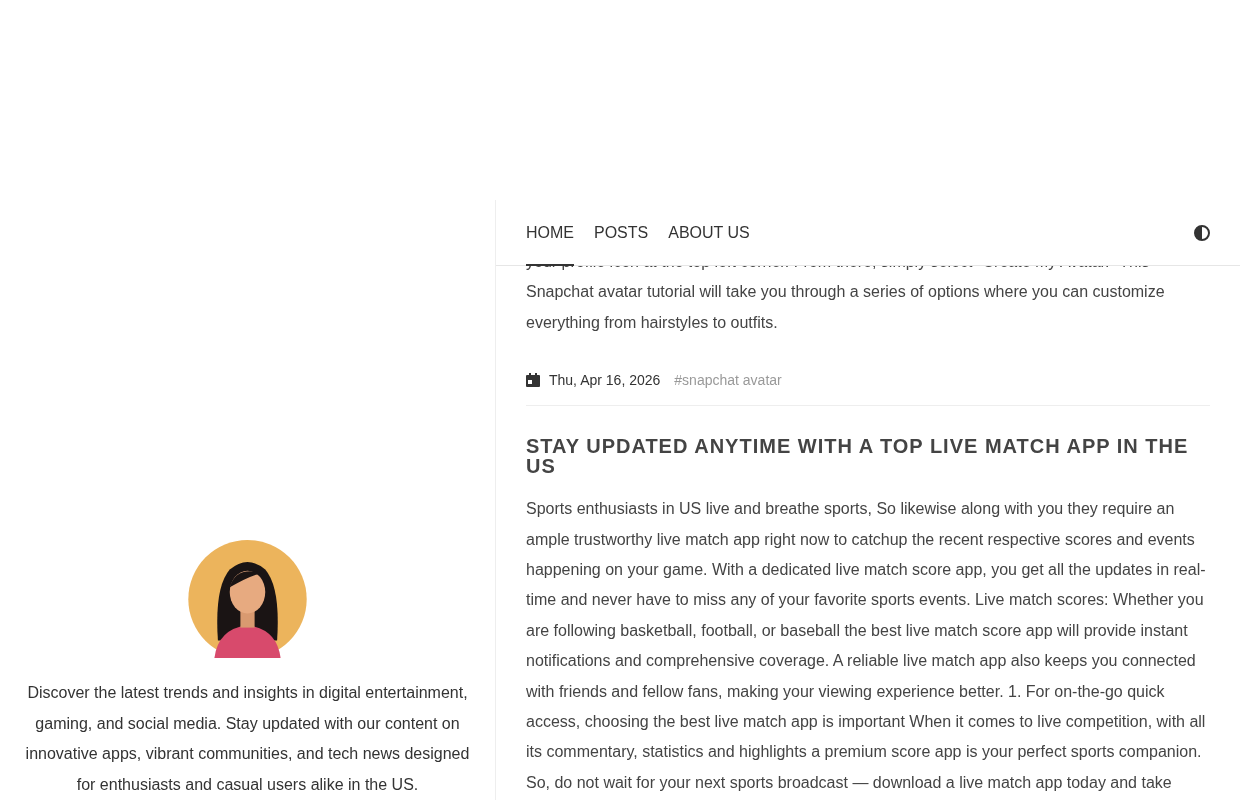  I want to click on contrast-icon, so click(1202, 232).